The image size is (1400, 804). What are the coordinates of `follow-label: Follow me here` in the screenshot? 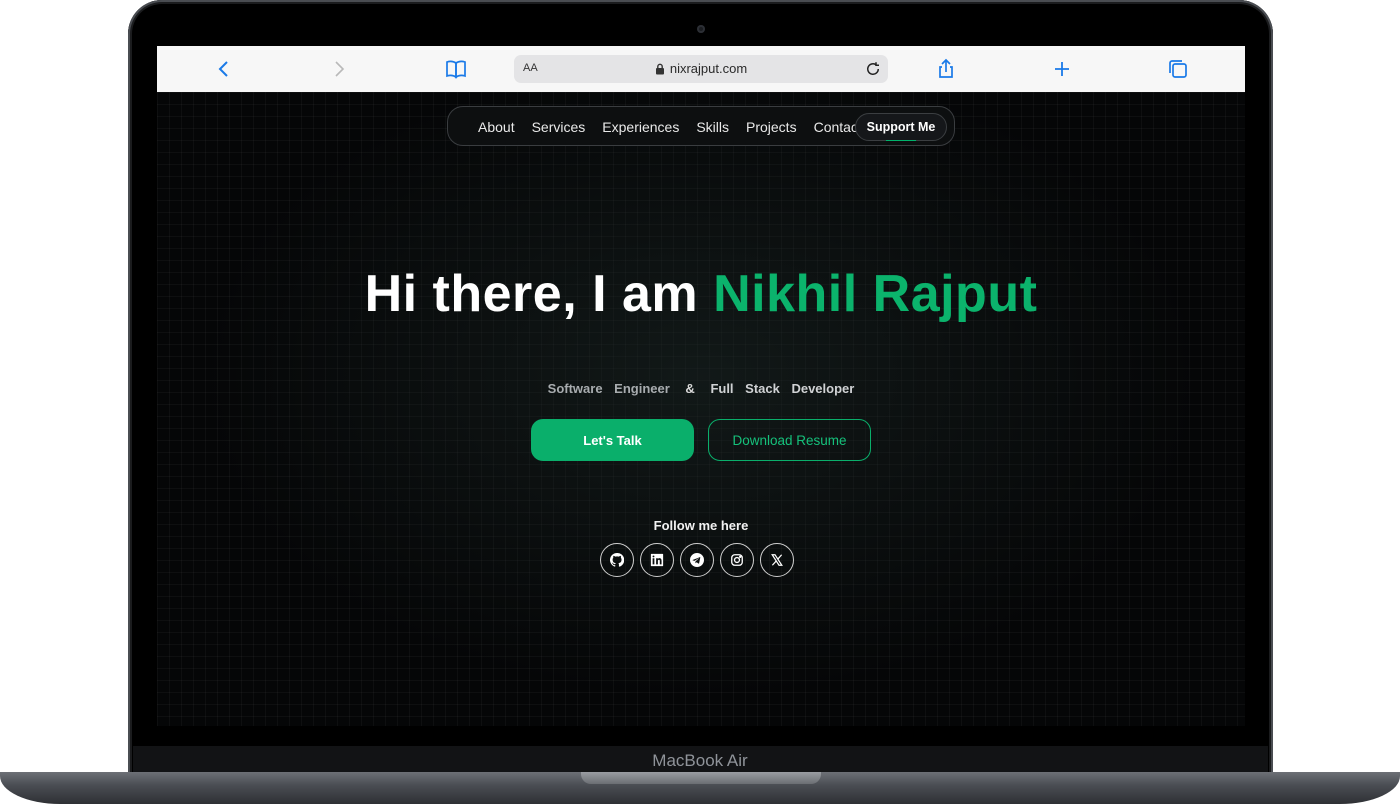 It's located at (701, 525).